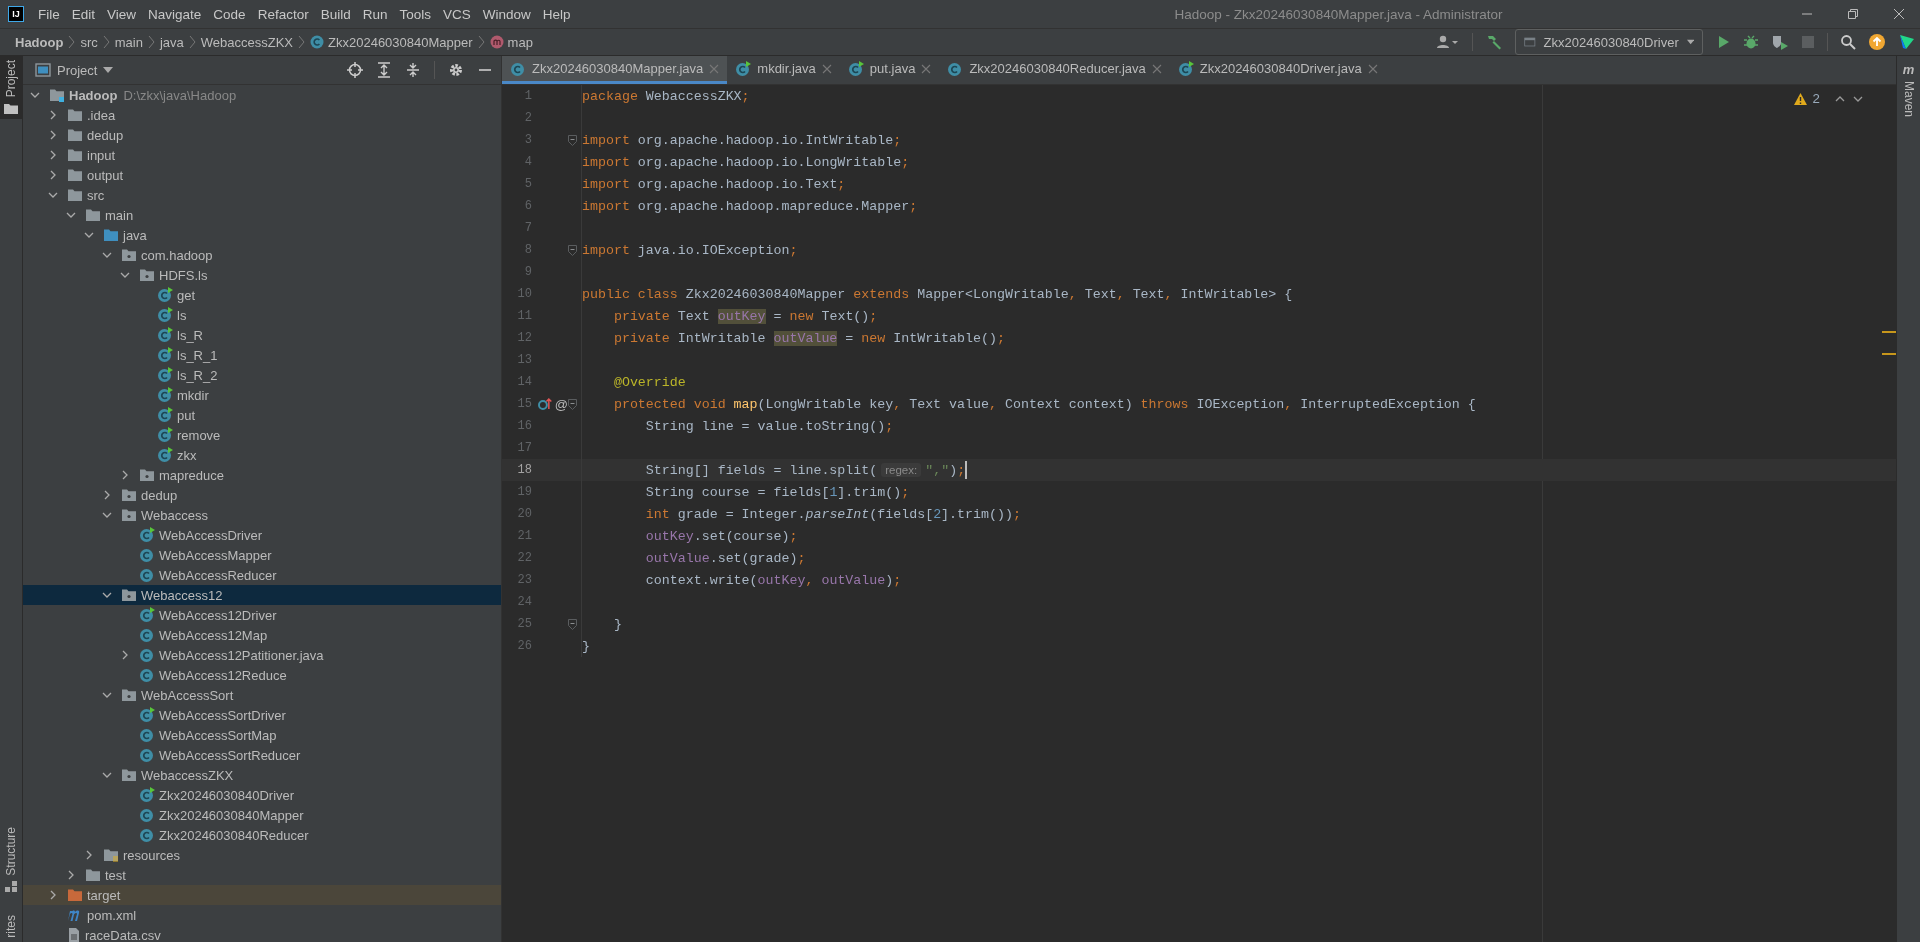 The width and height of the screenshot is (1920, 942). What do you see at coordinates (889, 70) in the screenshot?
I see `editor-tab: put.java` at bounding box center [889, 70].